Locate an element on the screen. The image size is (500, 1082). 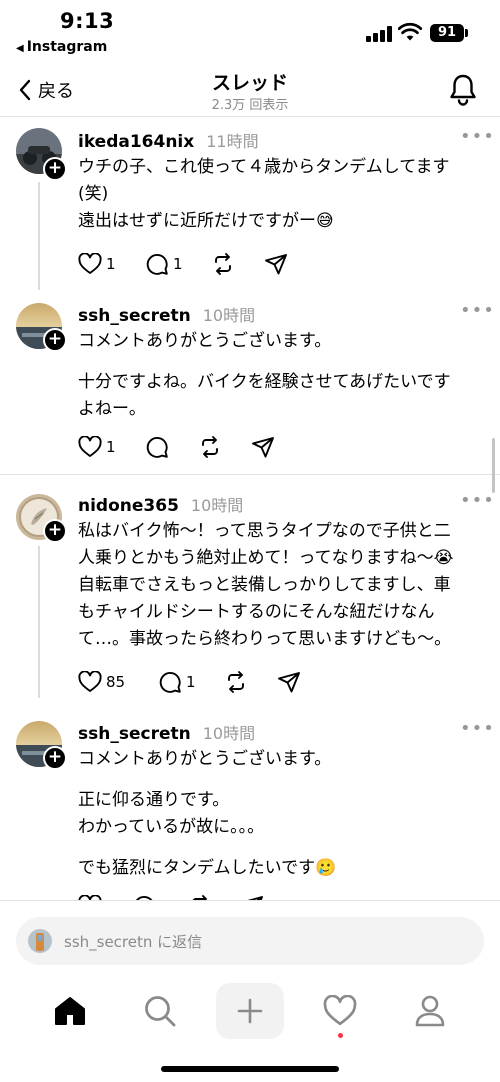
like-button: 85 is located at coordinates (101, 682).